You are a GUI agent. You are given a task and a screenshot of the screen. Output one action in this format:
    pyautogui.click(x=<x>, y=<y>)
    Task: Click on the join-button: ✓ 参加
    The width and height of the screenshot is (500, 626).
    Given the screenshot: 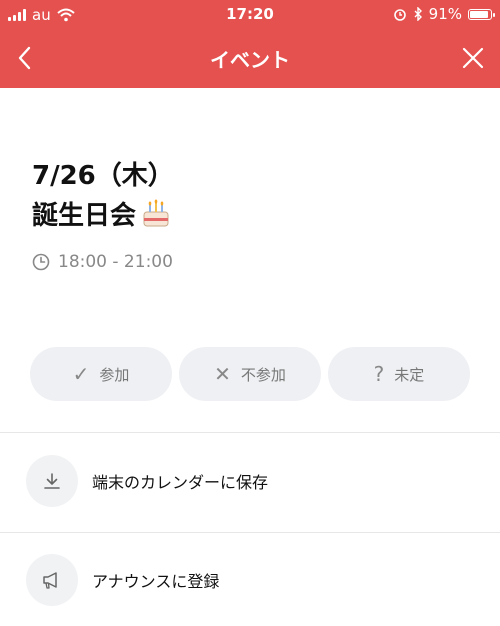 What is the action you would take?
    pyautogui.click(x=101, y=374)
    